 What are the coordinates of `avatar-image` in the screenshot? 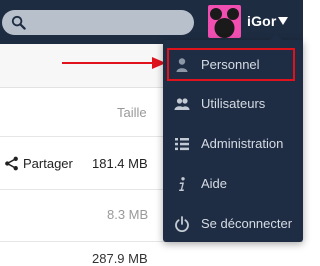 It's located at (224, 23).